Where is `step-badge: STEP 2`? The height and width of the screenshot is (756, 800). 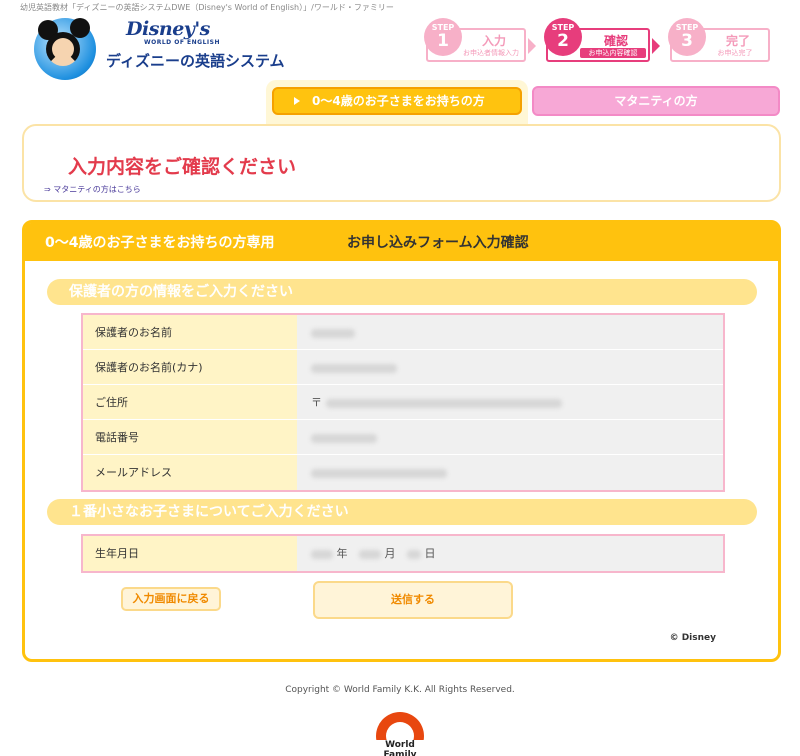
step-badge: STEP 2 is located at coordinates (563, 37).